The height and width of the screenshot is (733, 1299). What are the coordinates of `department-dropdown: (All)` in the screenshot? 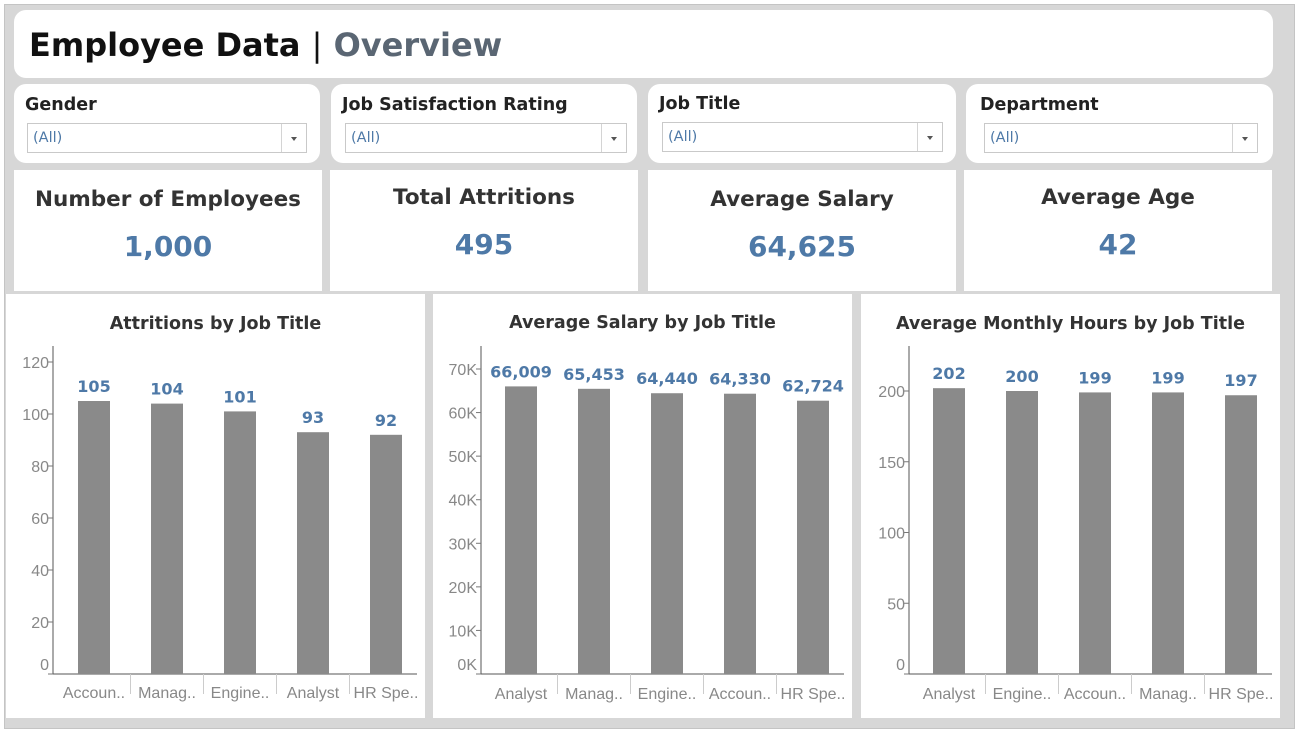 It's located at (1121, 138).